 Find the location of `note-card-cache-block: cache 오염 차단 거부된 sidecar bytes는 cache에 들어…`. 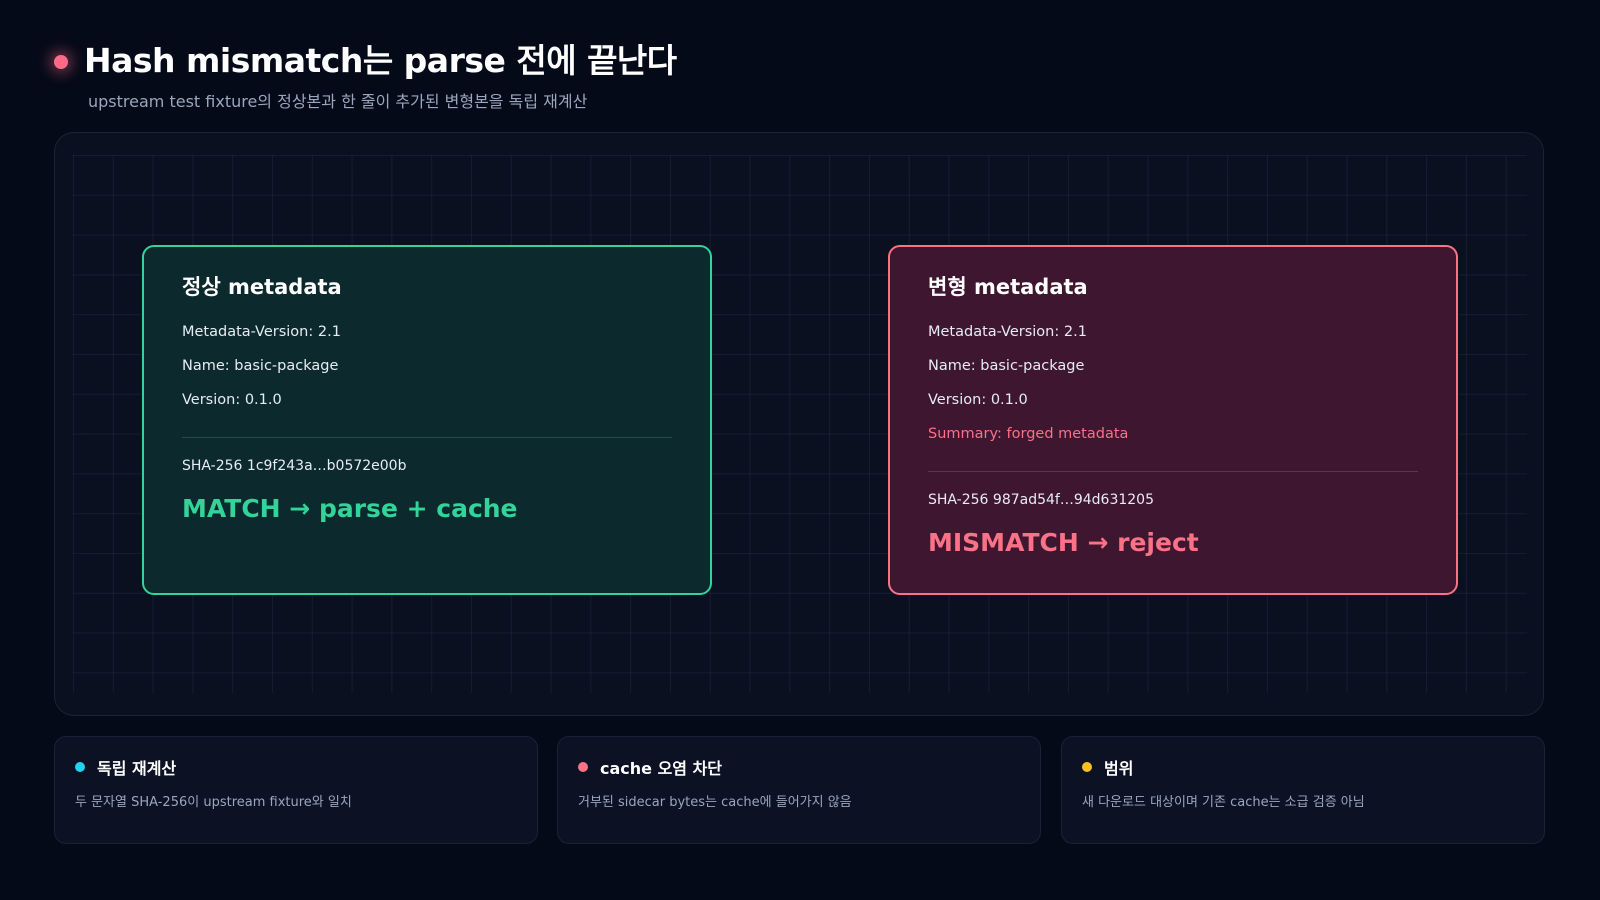

note-card-cache-block: cache 오염 차단 거부된 sidecar bytes는 cache에 들어… is located at coordinates (799, 790).